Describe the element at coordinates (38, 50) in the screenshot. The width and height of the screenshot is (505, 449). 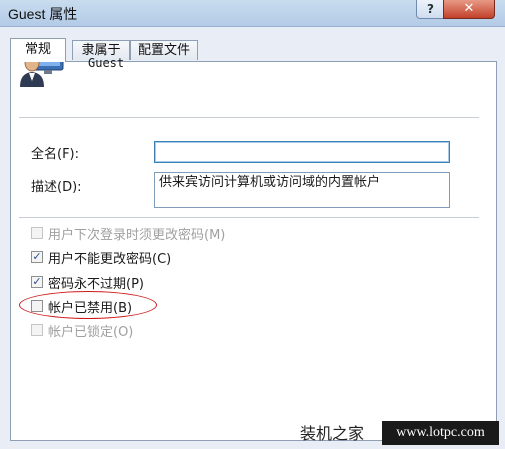
I see `tab-general: 常规` at that location.